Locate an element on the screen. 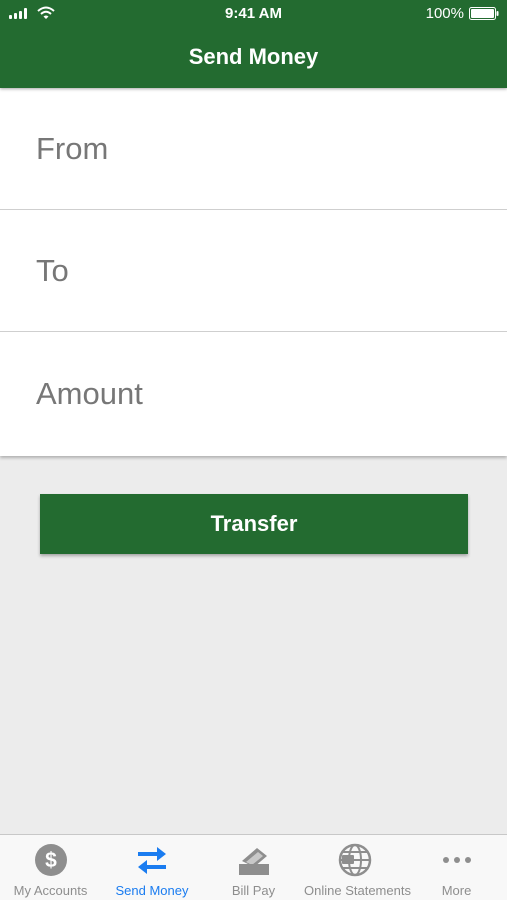 The width and height of the screenshot is (507, 900). tab-label: My Accounts is located at coordinates (50, 890).